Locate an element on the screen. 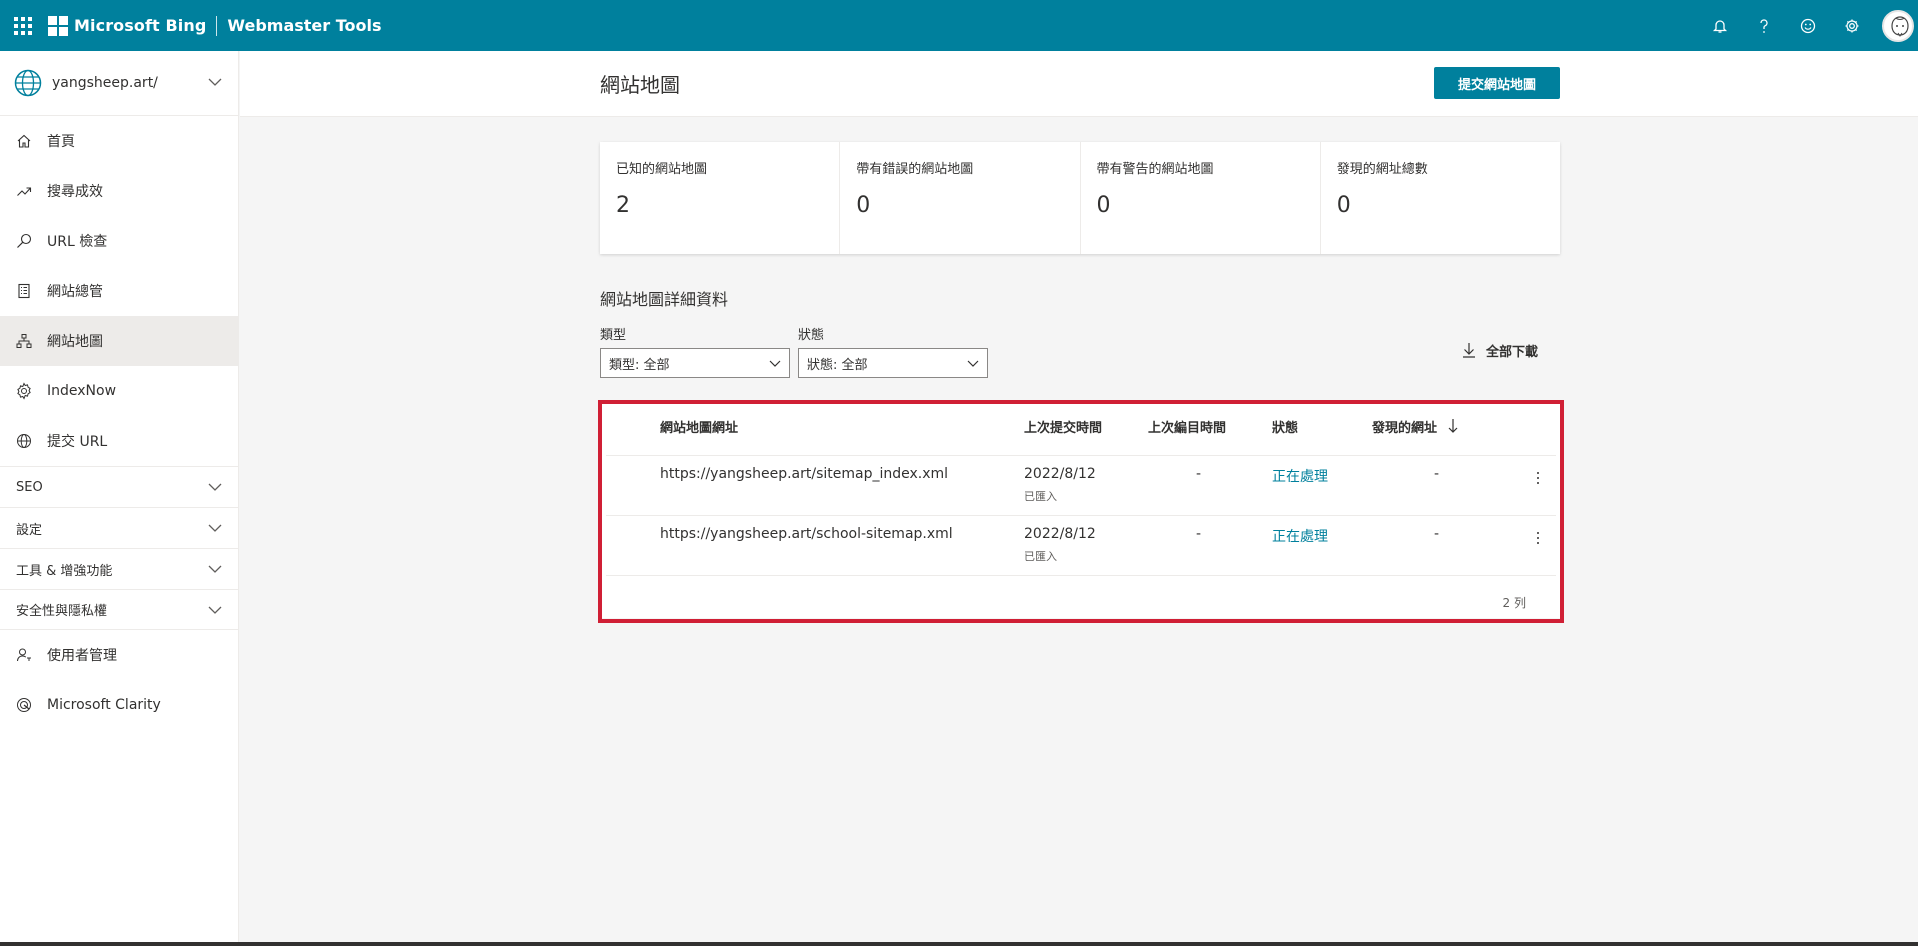 The height and width of the screenshot is (946, 1918). column-header-last-submitted: 上次提交時間 is located at coordinates (1063, 426).